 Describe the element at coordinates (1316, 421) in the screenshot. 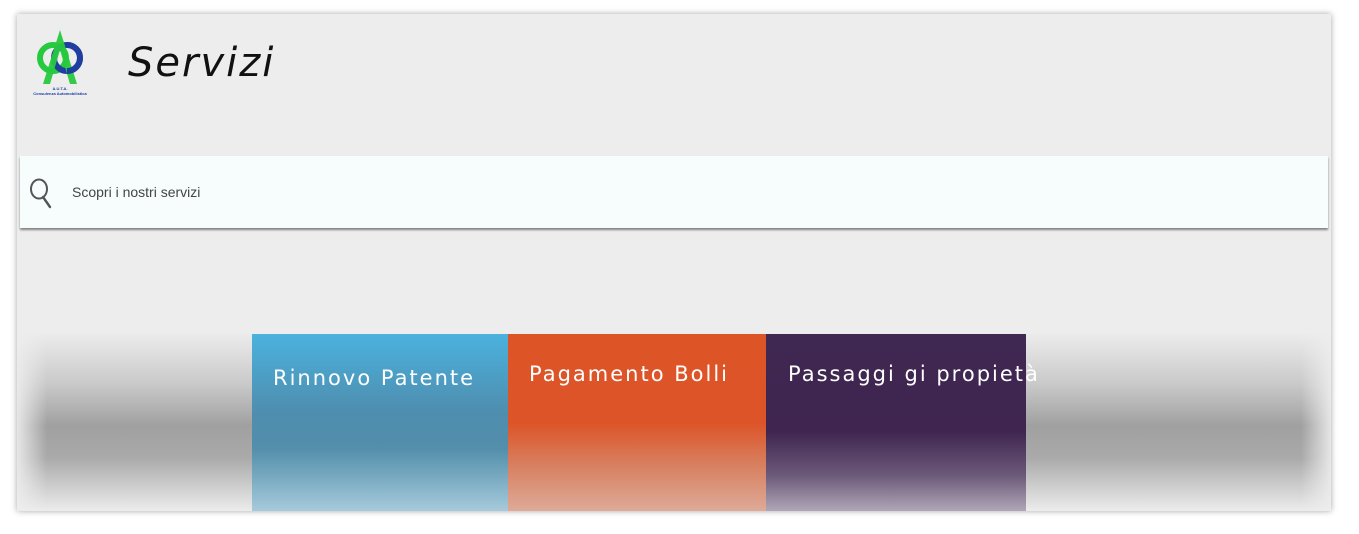

I see `shadow-fade-right` at that location.